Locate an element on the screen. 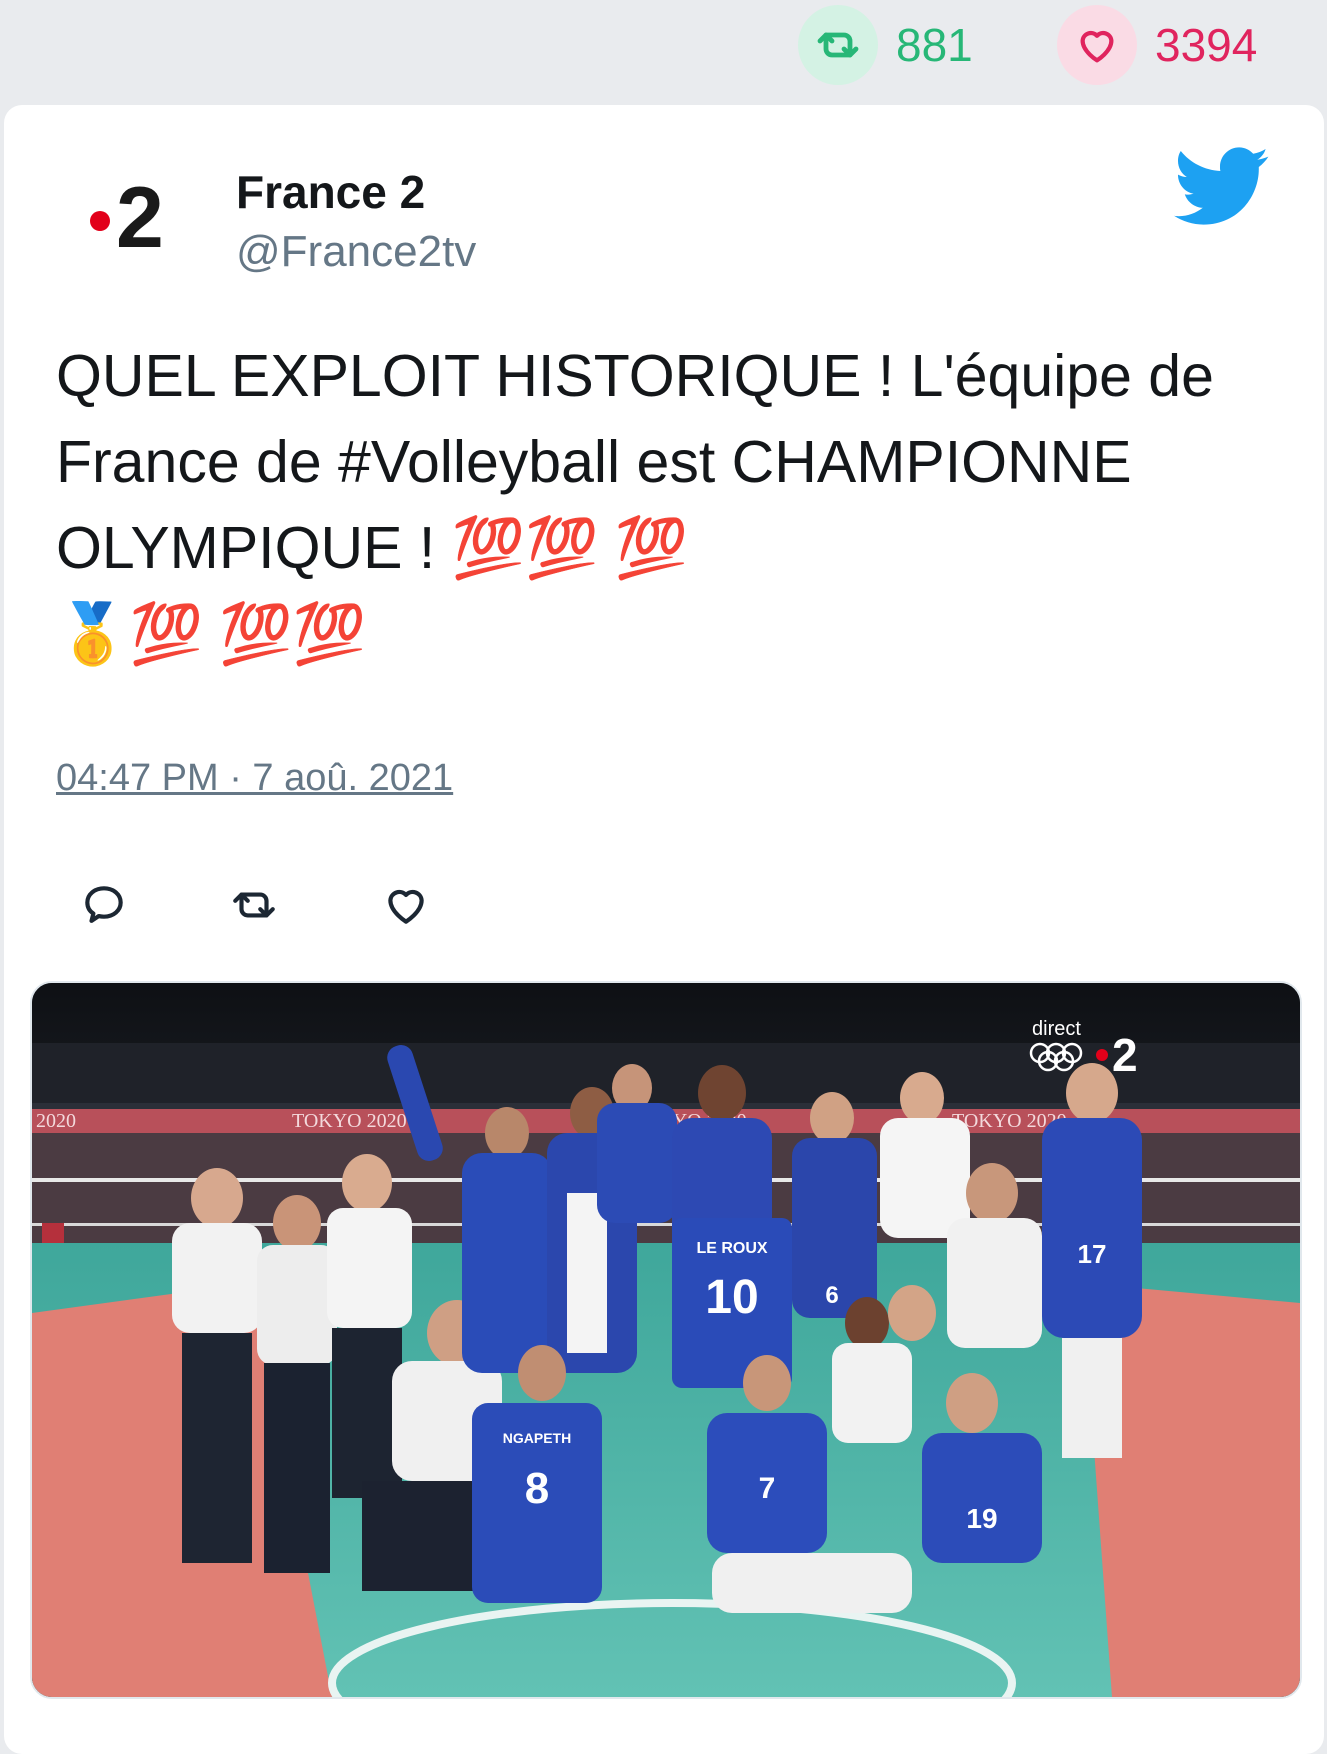 Image resolution: width=1327 pixels, height=1754 pixels. banner-text-2: TOKYO 2020 is located at coordinates (349, 1121).